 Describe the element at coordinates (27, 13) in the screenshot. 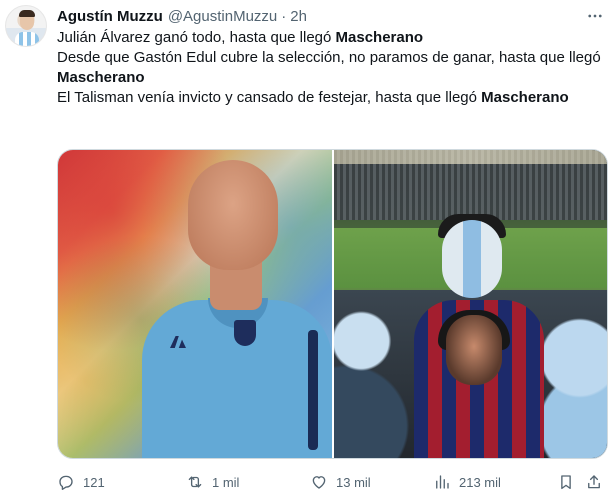

I see `avatar-hair` at that location.